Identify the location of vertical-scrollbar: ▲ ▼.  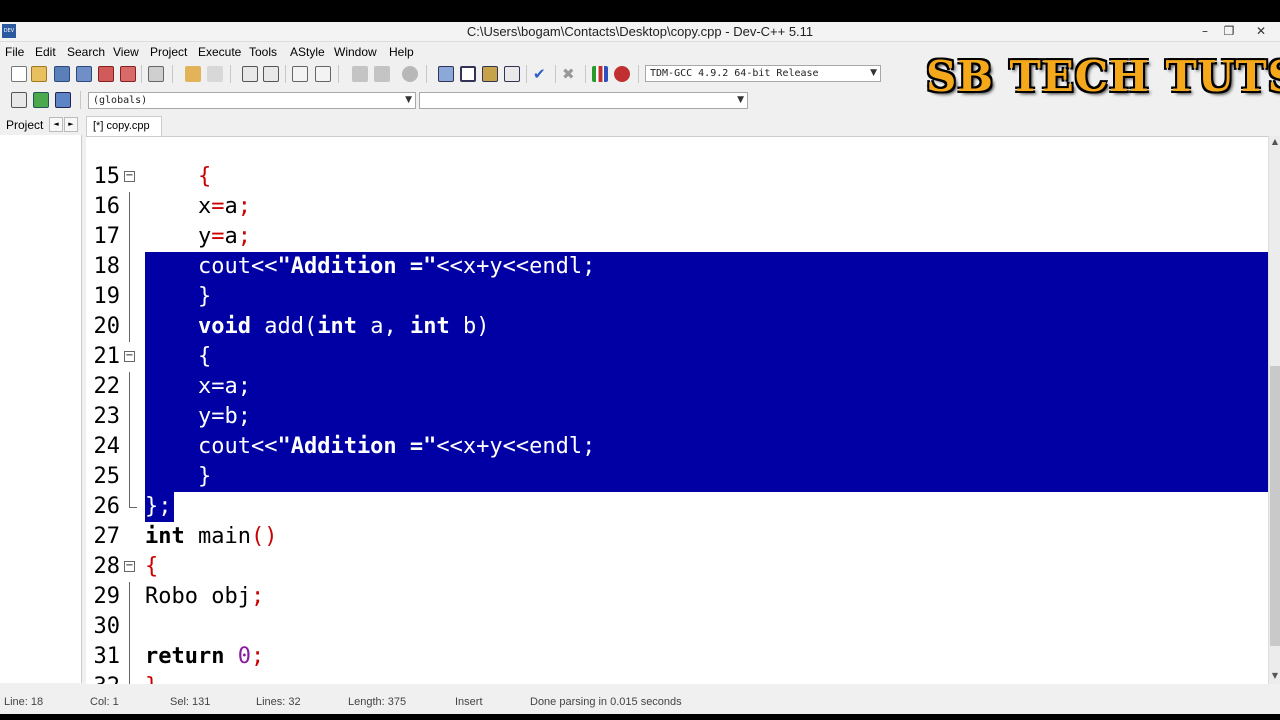
(1274, 410).